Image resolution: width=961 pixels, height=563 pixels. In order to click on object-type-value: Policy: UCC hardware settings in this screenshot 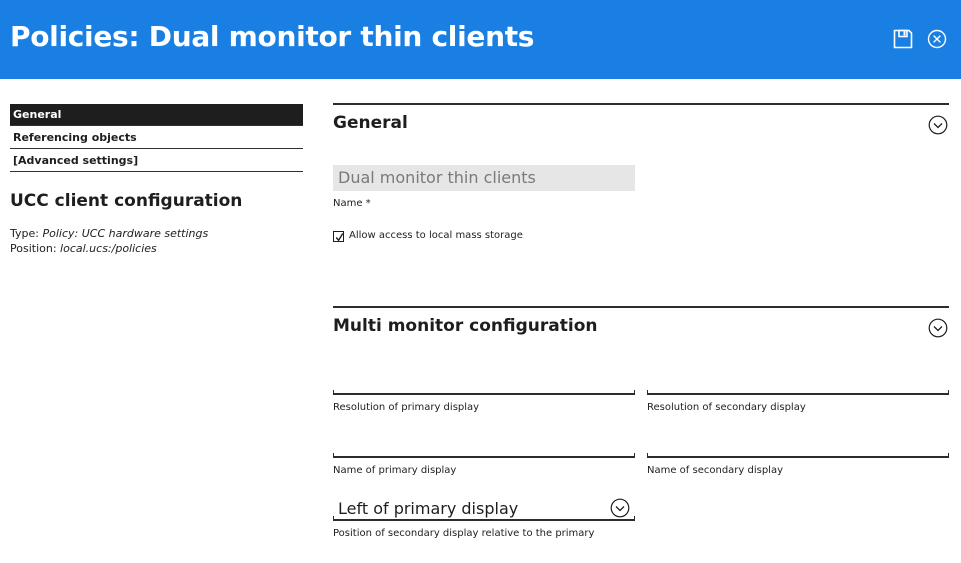, I will do `click(125, 233)`.